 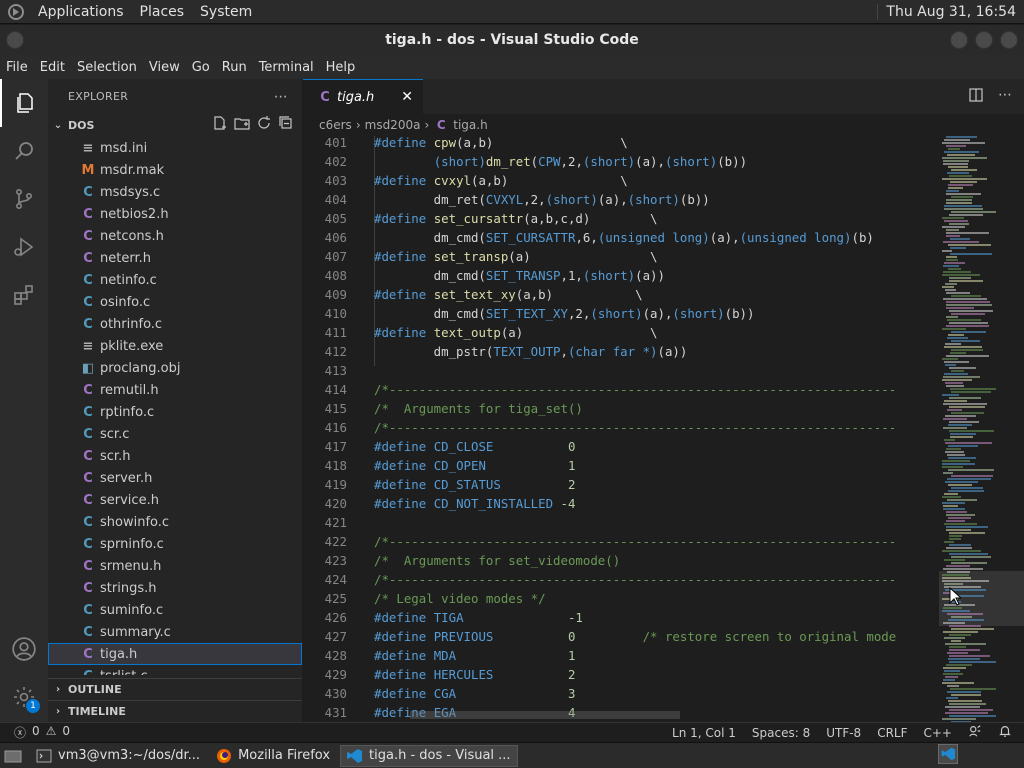 I want to click on line-ending: CRLF, so click(x=892, y=733).